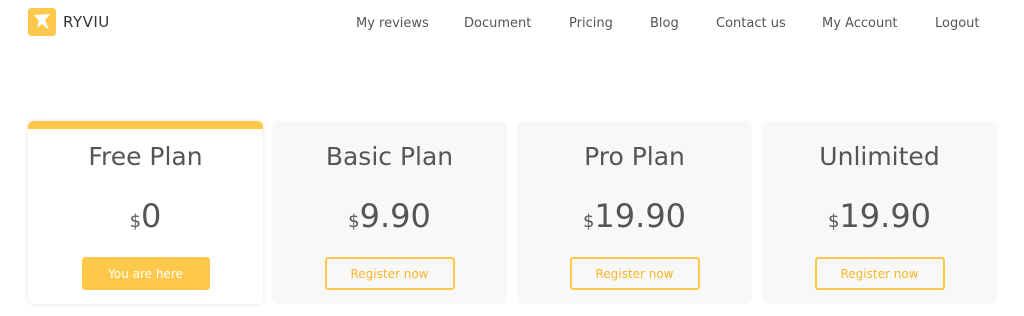 The height and width of the screenshot is (316, 1024). What do you see at coordinates (591, 24) in the screenshot?
I see `nav-item-pricing: Pricing` at bounding box center [591, 24].